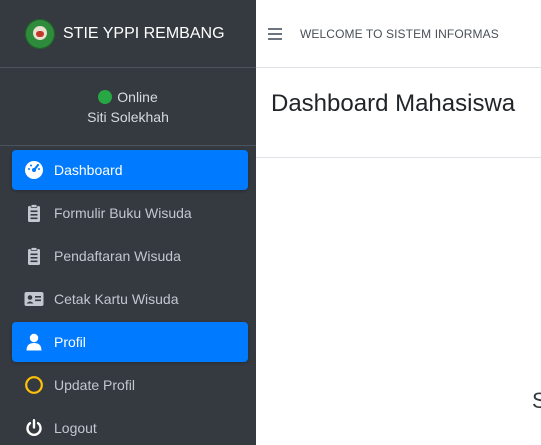 The width and height of the screenshot is (541, 445). Describe the element at coordinates (536, 400) in the screenshot. I see `partial-content-text: S` at that location.